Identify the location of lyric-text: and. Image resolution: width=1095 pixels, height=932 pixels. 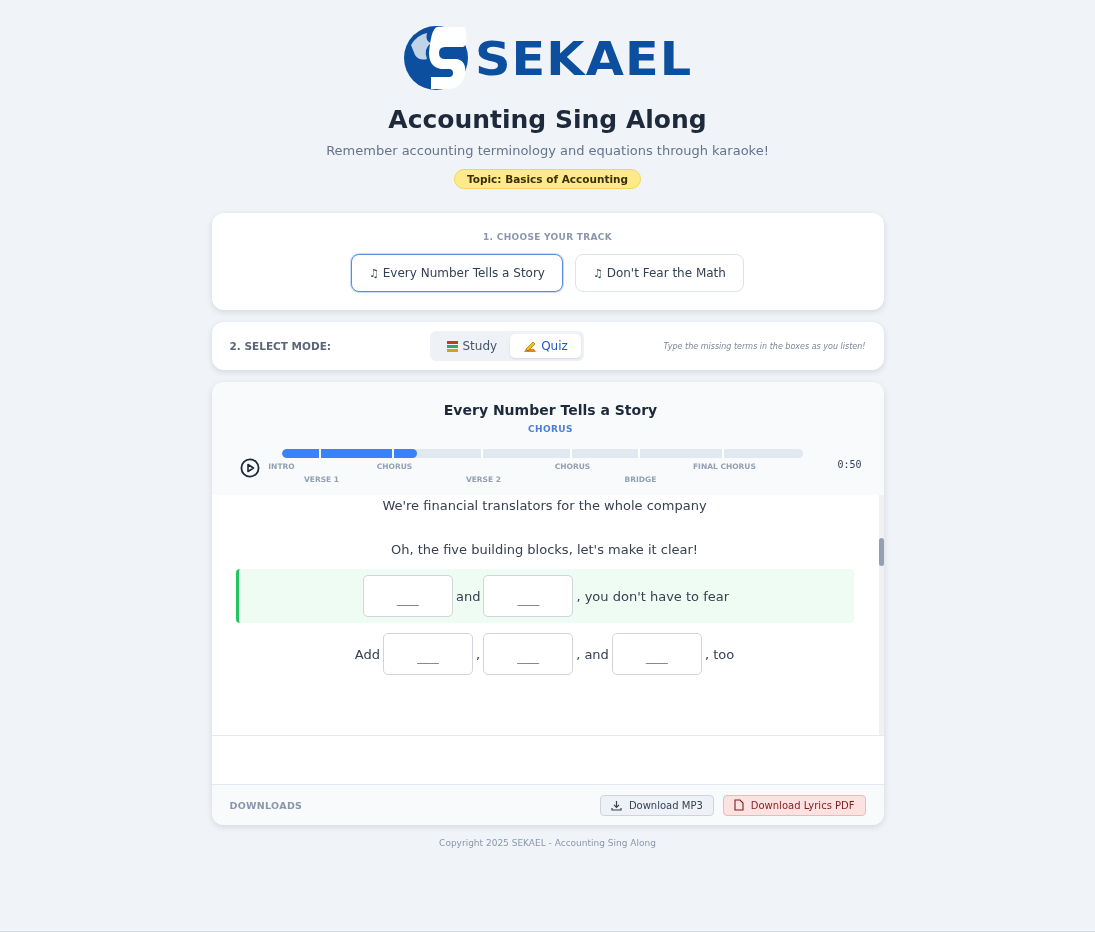
(468, 596).